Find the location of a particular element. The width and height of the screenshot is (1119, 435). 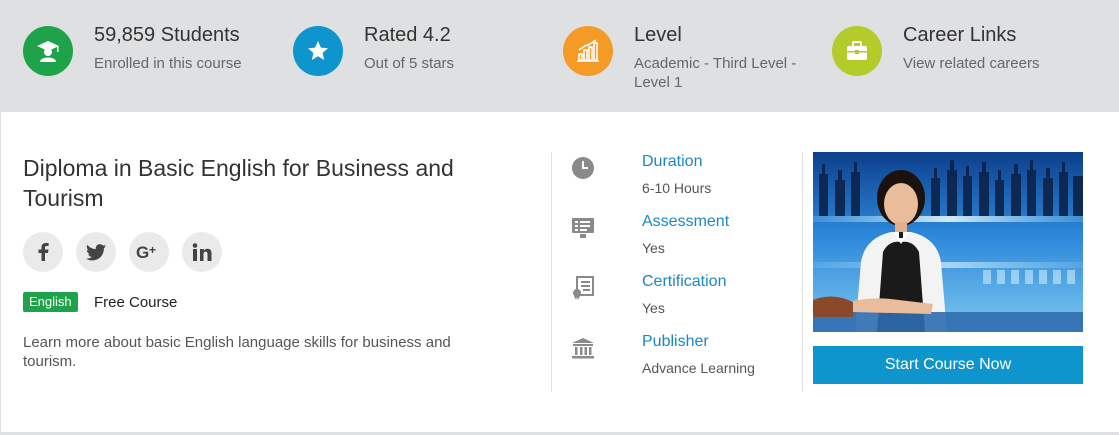

star-icon is located at coordinates (318, 51).